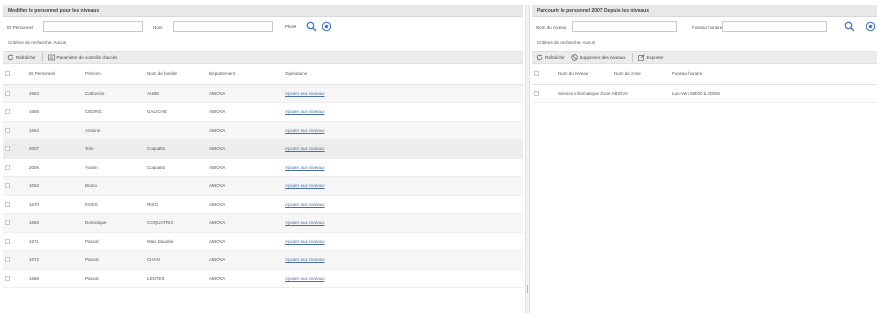  What do you see at coordinates (613, 93) in the screenshot?
I see `cell-level-zone: Service informatique Zone ABIOVA` at bounding box center [613, 93].